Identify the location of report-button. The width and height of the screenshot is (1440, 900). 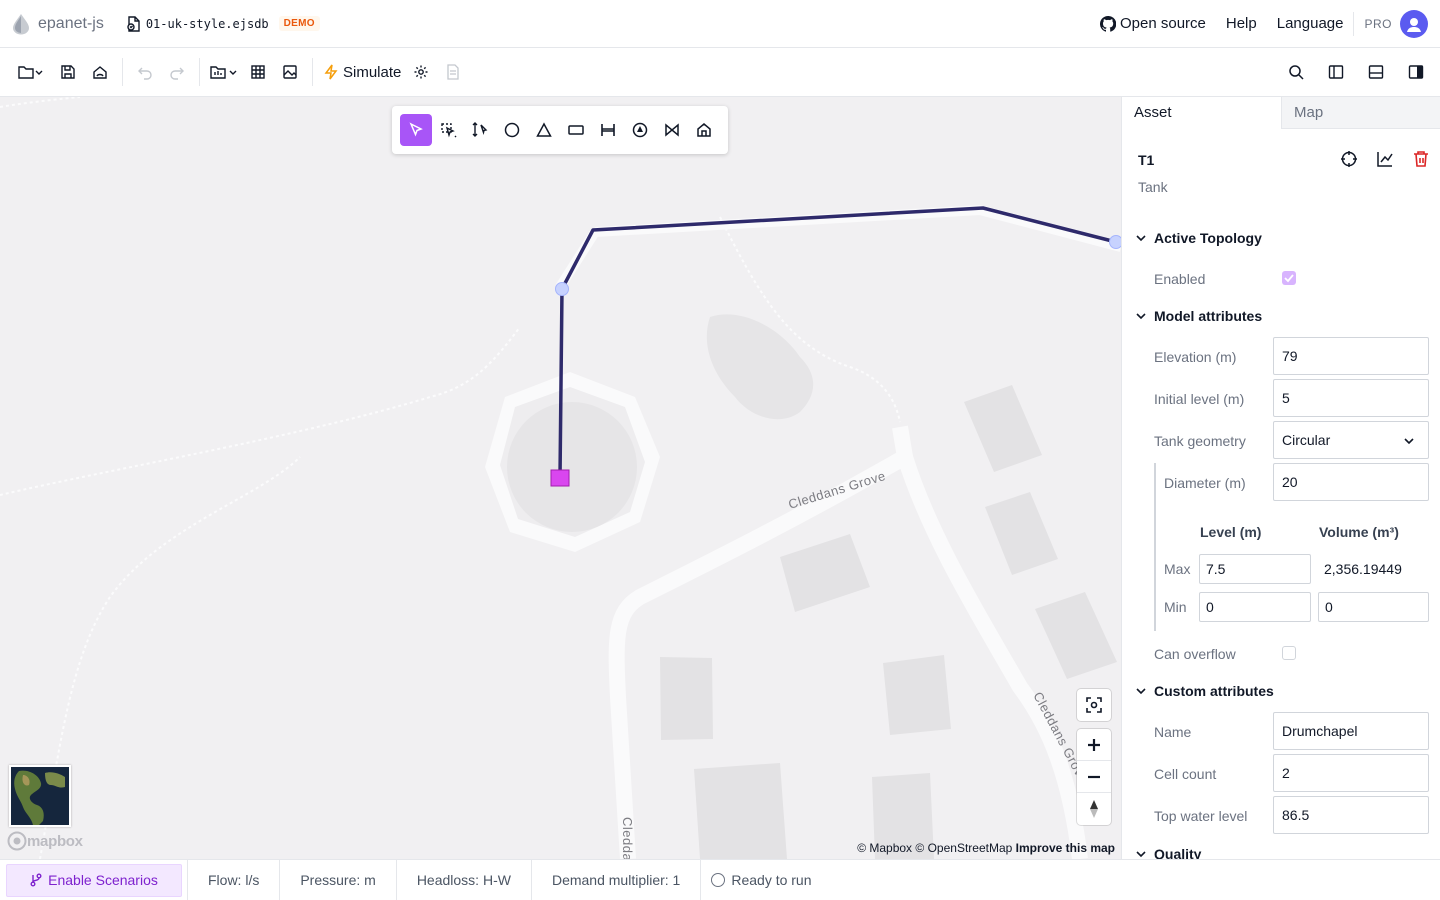
(453, 72).